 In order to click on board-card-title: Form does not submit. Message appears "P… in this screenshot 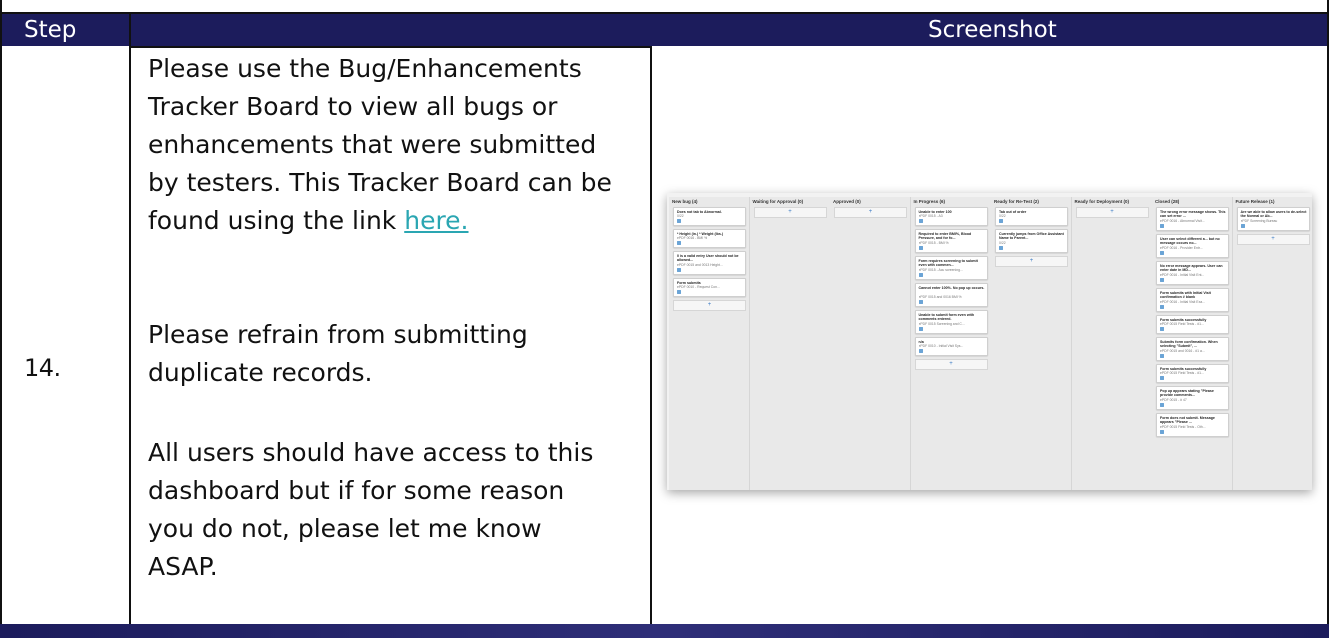, I will do `click(1187, 420)`.